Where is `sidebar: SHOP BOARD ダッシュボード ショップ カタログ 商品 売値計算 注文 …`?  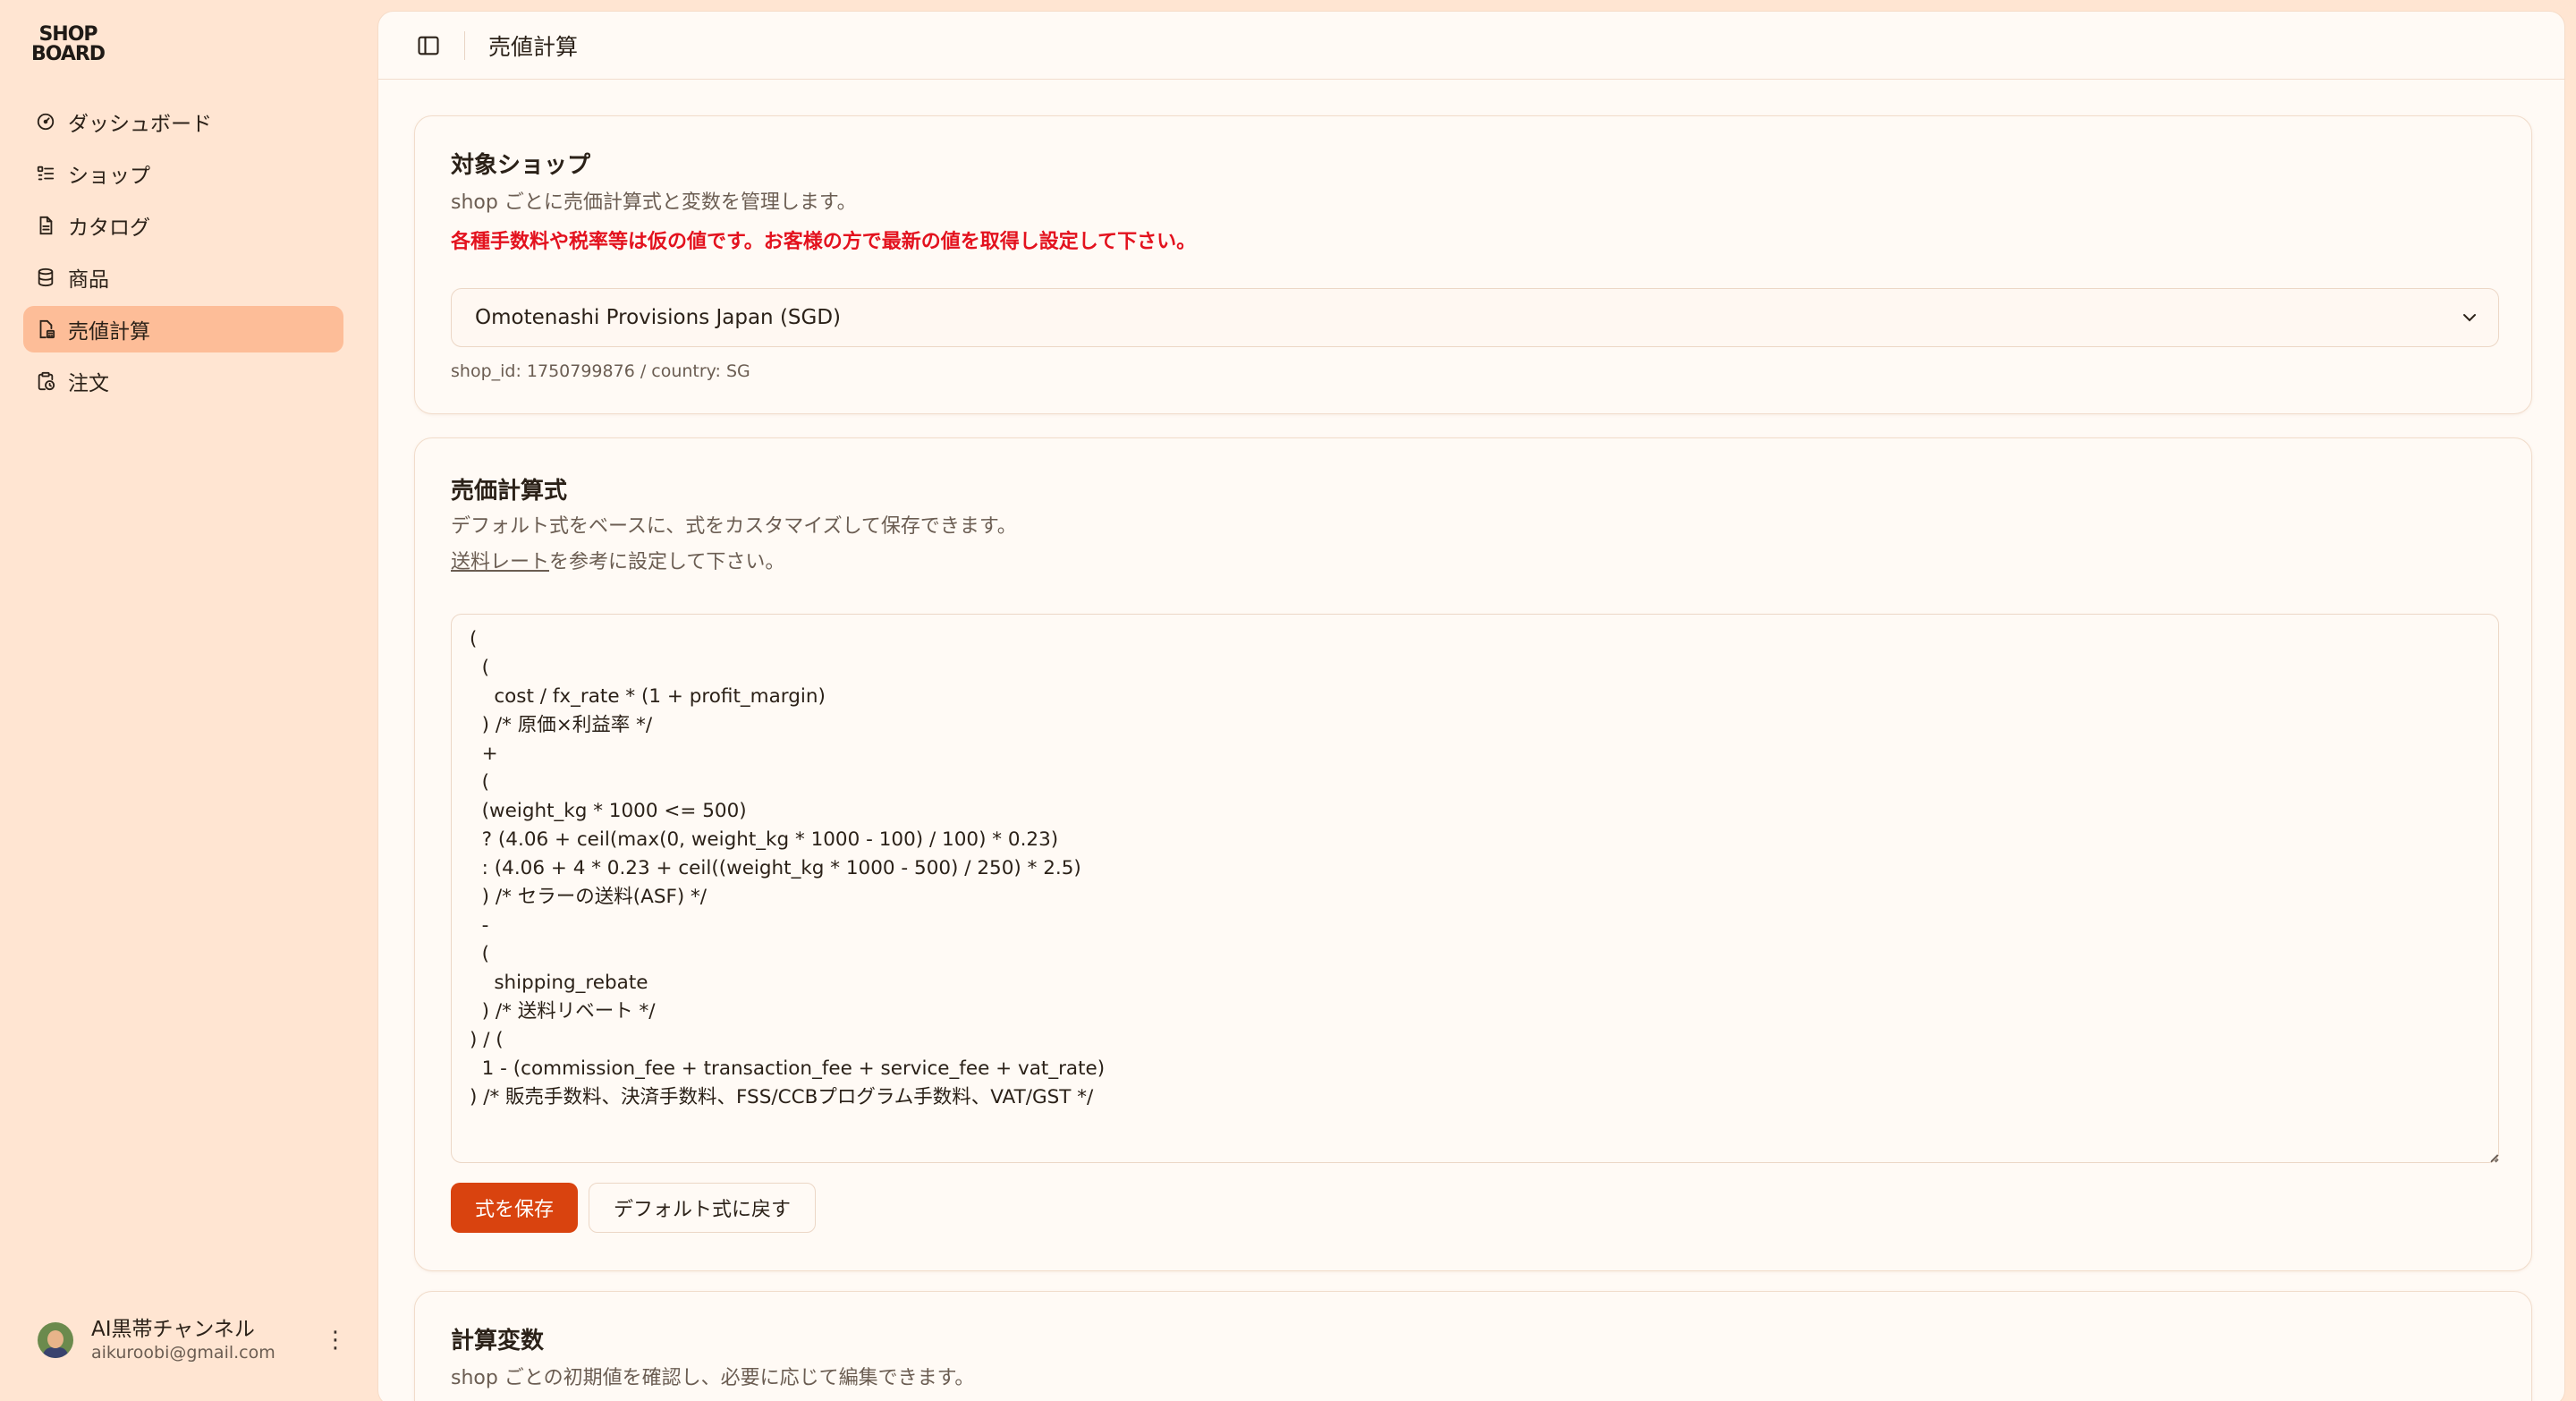
sidebar: SHOP BOARD ダッシュボード ショップ カタログ 商品 売値計算 注文 … is located at coordinates (188, 700).